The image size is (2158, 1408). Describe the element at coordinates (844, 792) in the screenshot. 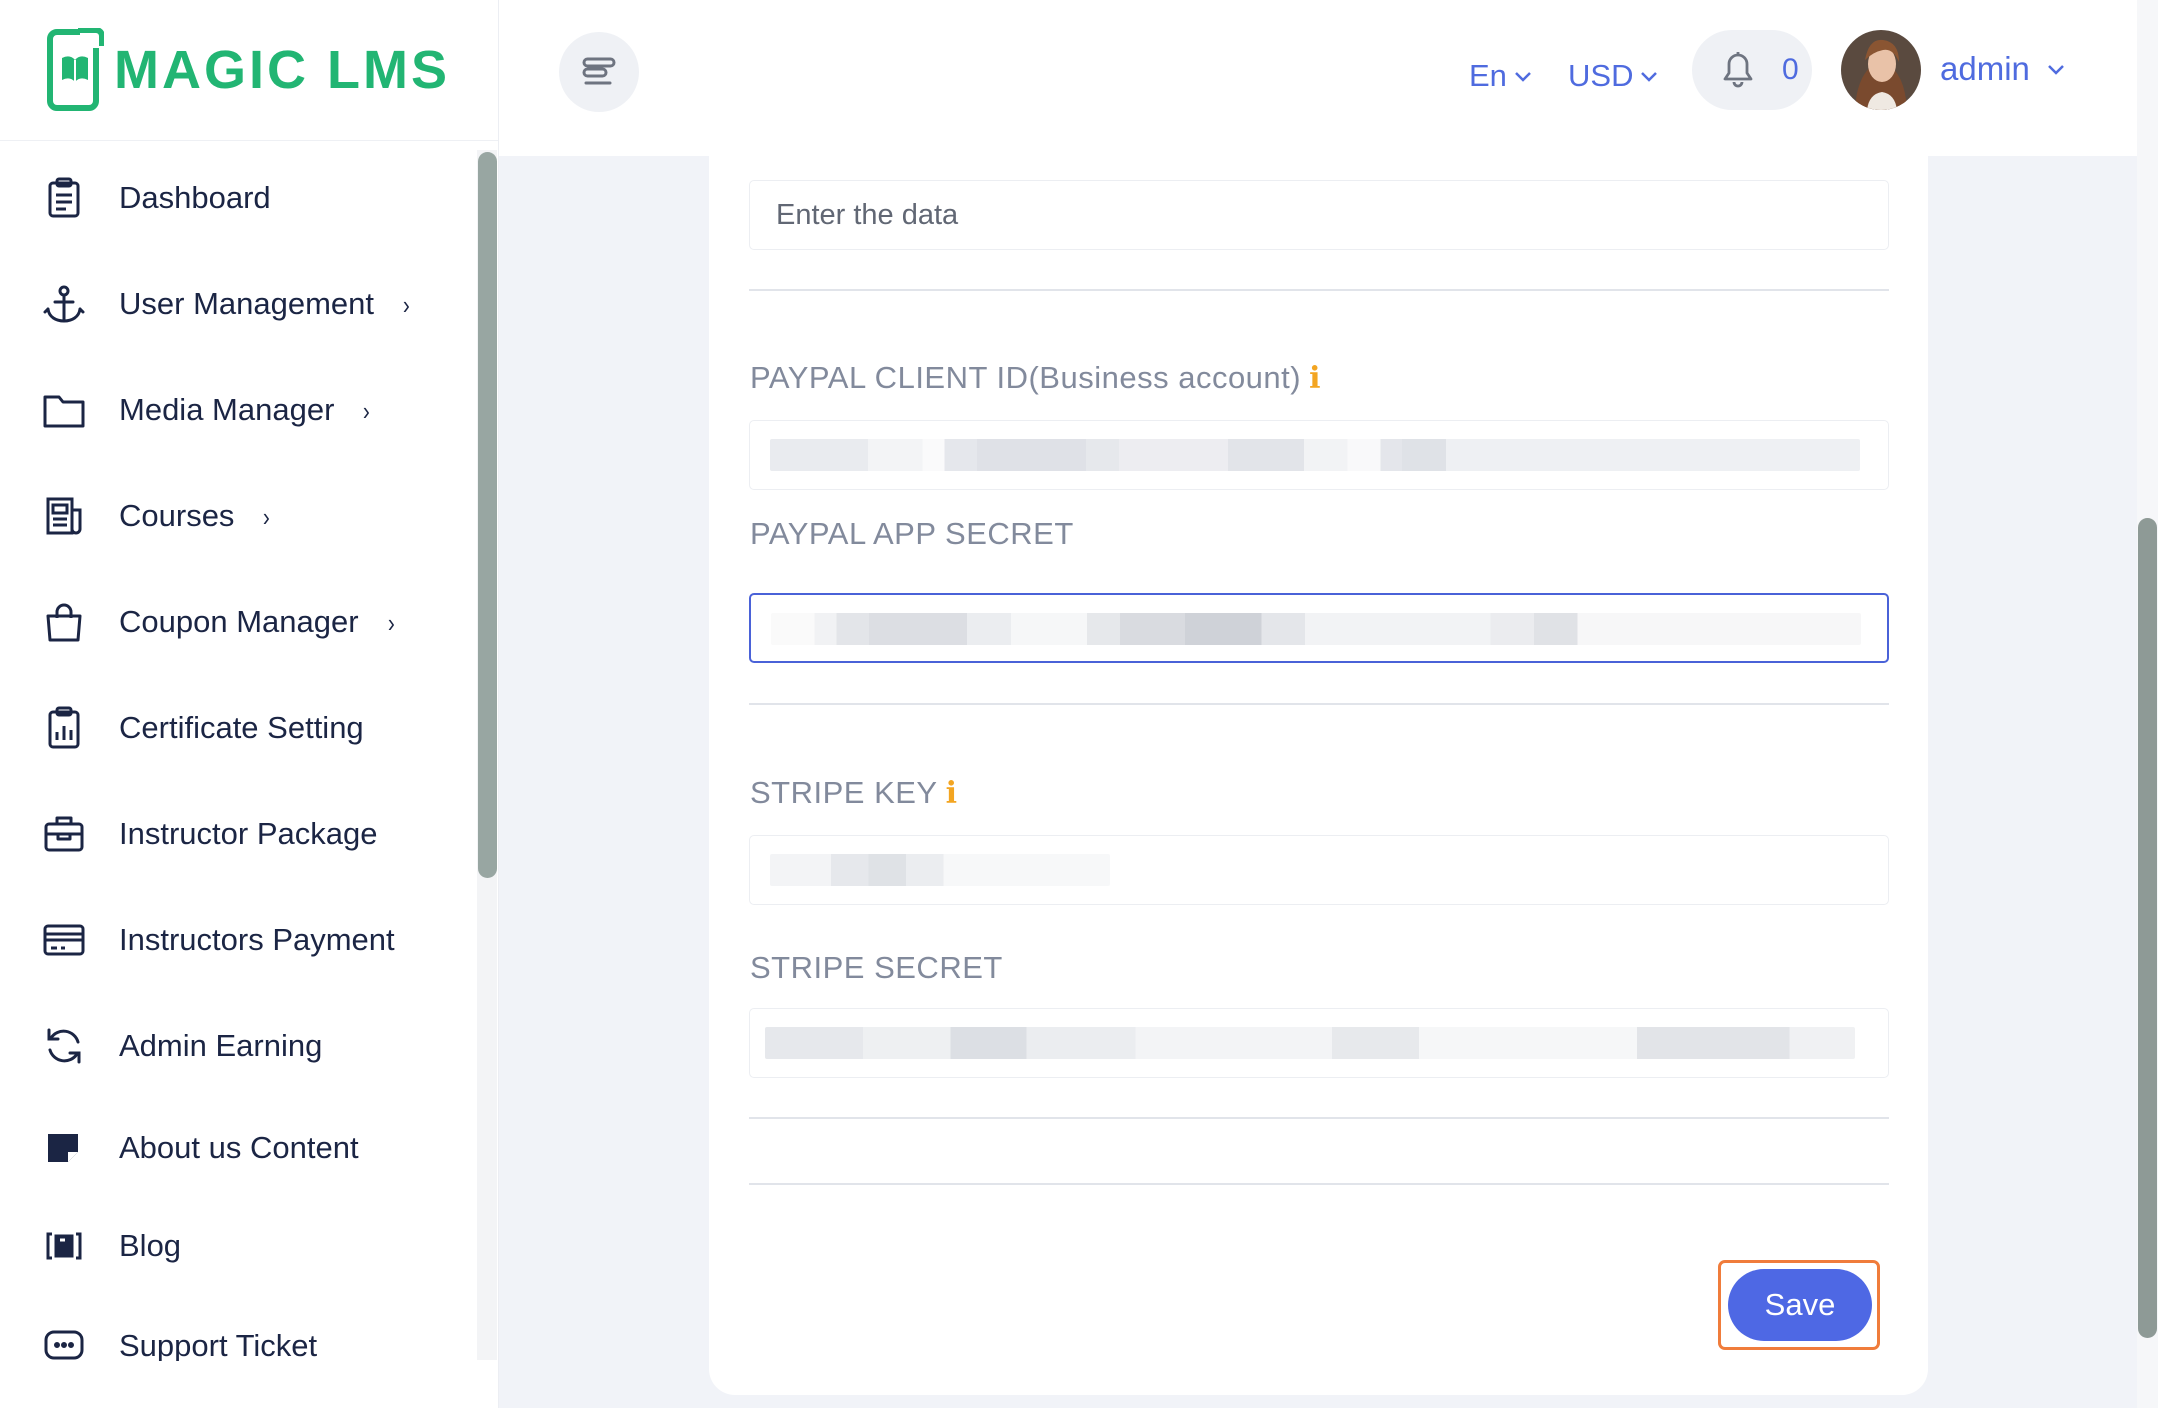

I see `stripe-key-label-text: STRIPE KEY` at that location.